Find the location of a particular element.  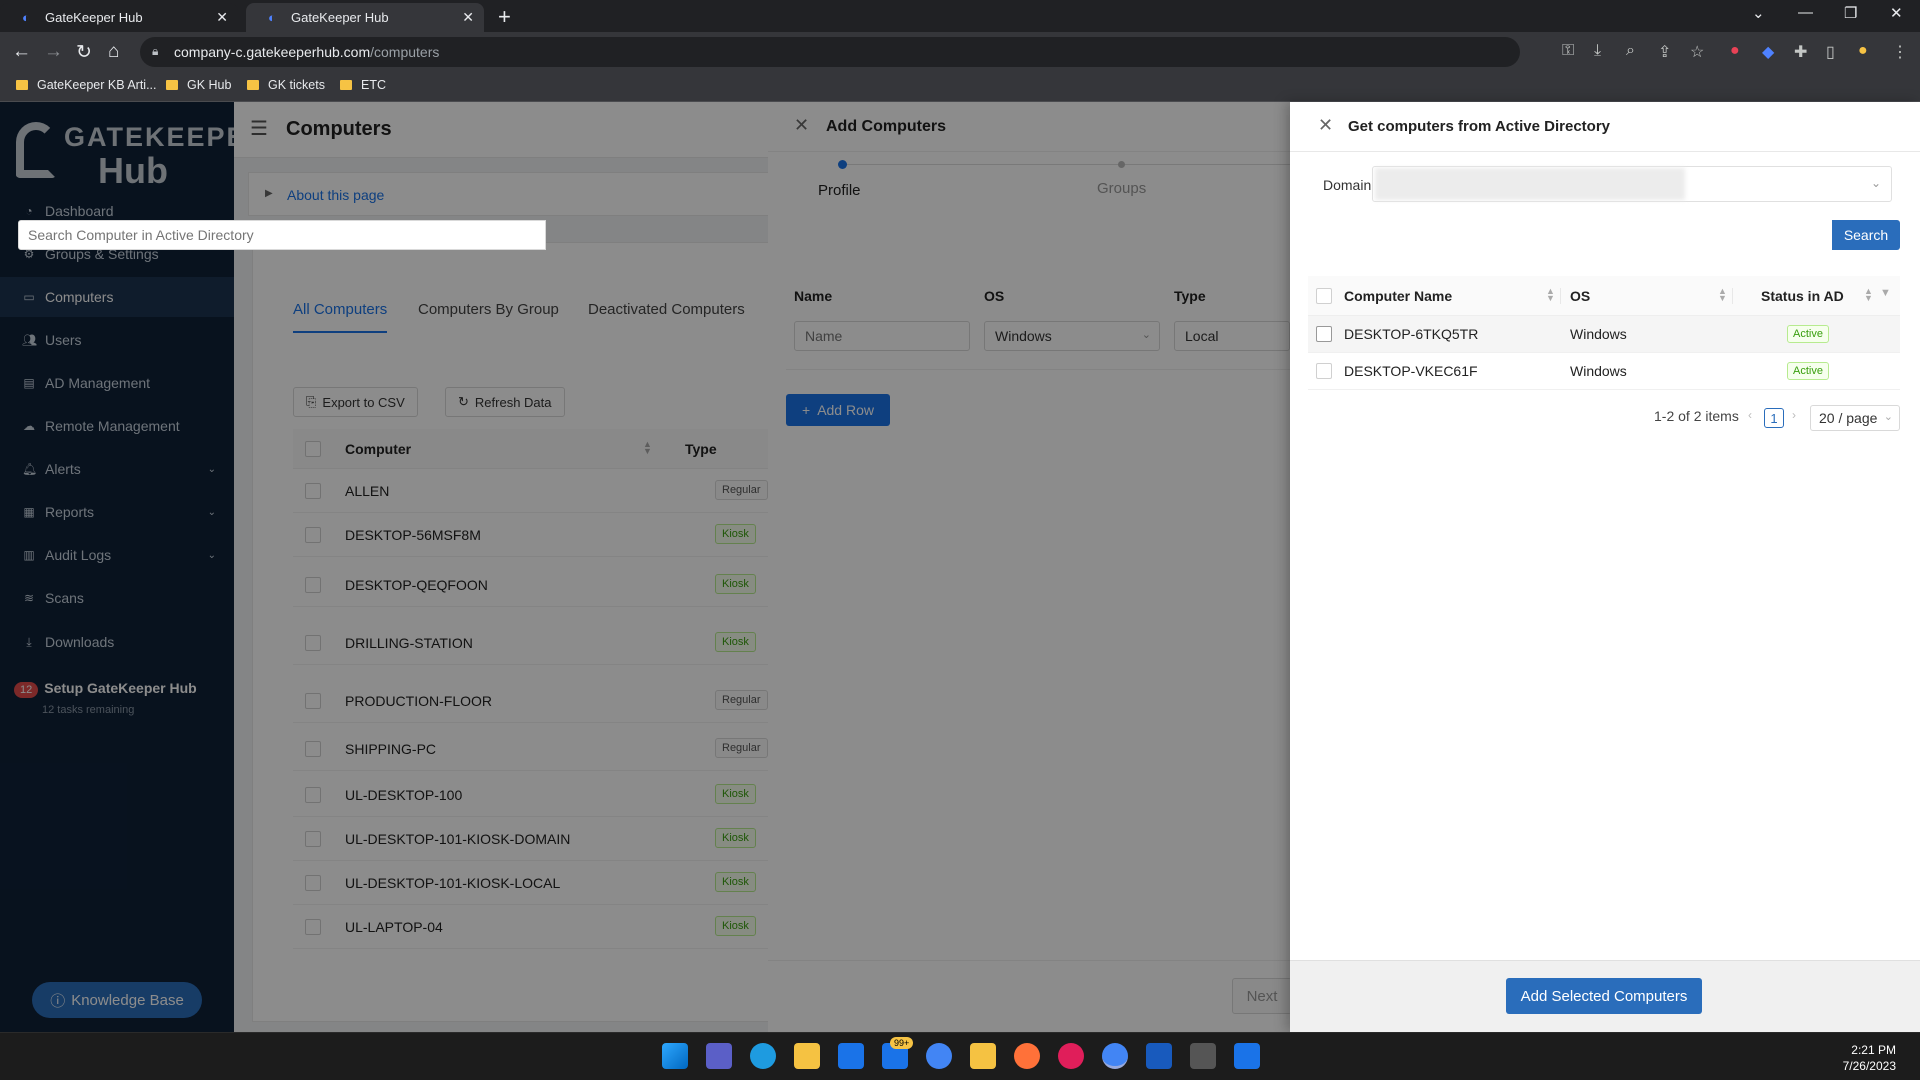

url-path: /computers is located at coordinates (405, 52).